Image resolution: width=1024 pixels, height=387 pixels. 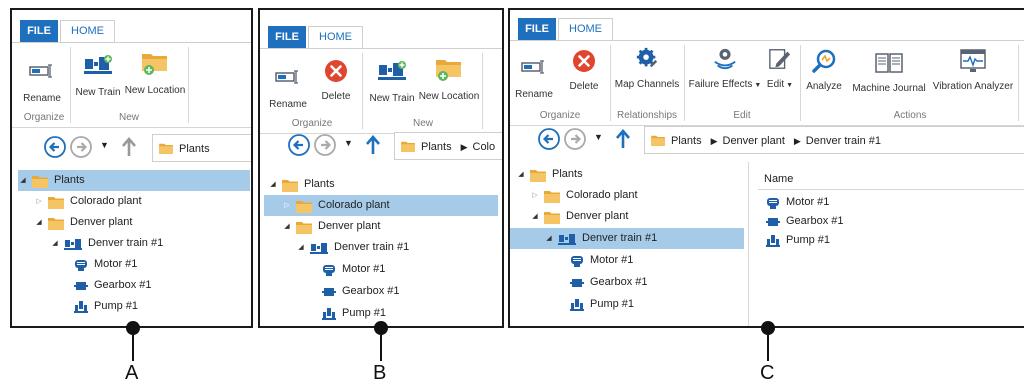 What do you see at coordinates (81, 286) in the screenshot?
I see `gearbox-icon` at bounding box center [81, 286].